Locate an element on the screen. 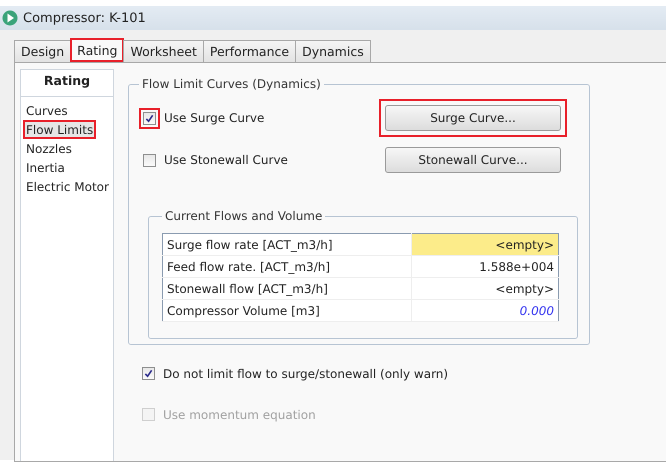 Image resolution: width=666 pixels, height=472 pixels. tab: Rating is located at coordinates (97, 50).